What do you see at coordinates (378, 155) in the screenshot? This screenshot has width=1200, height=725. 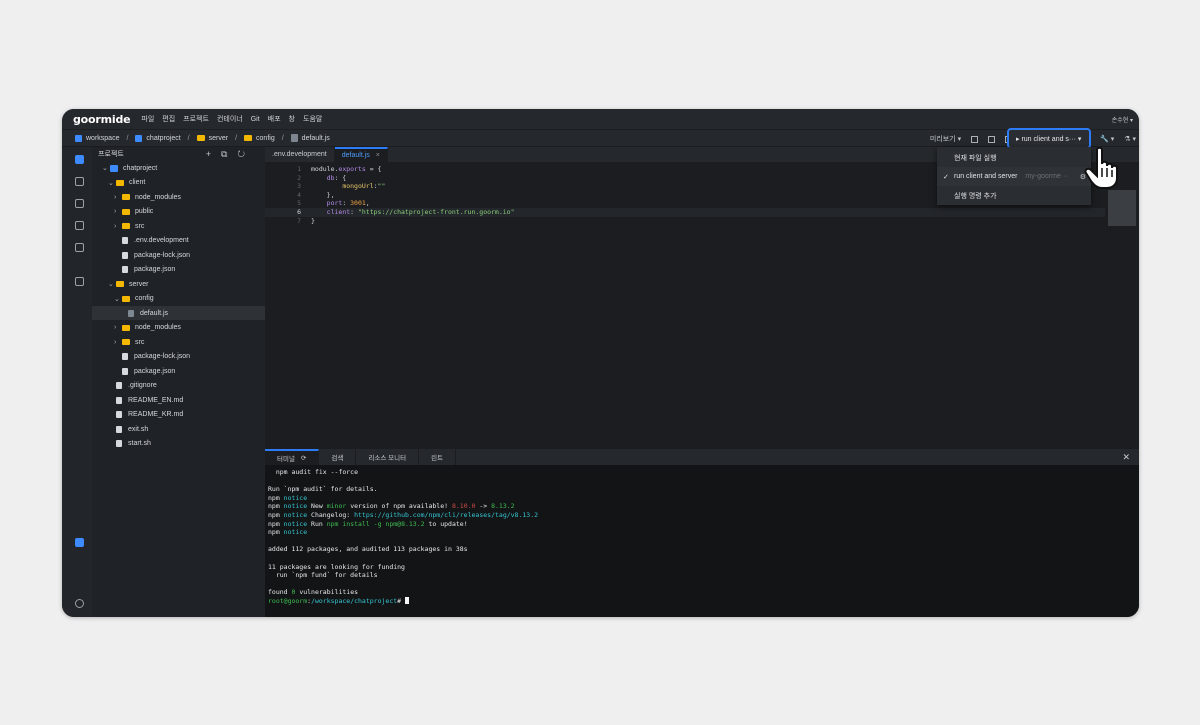 I see `close-icon: ×` at bounding box center [378, 155].